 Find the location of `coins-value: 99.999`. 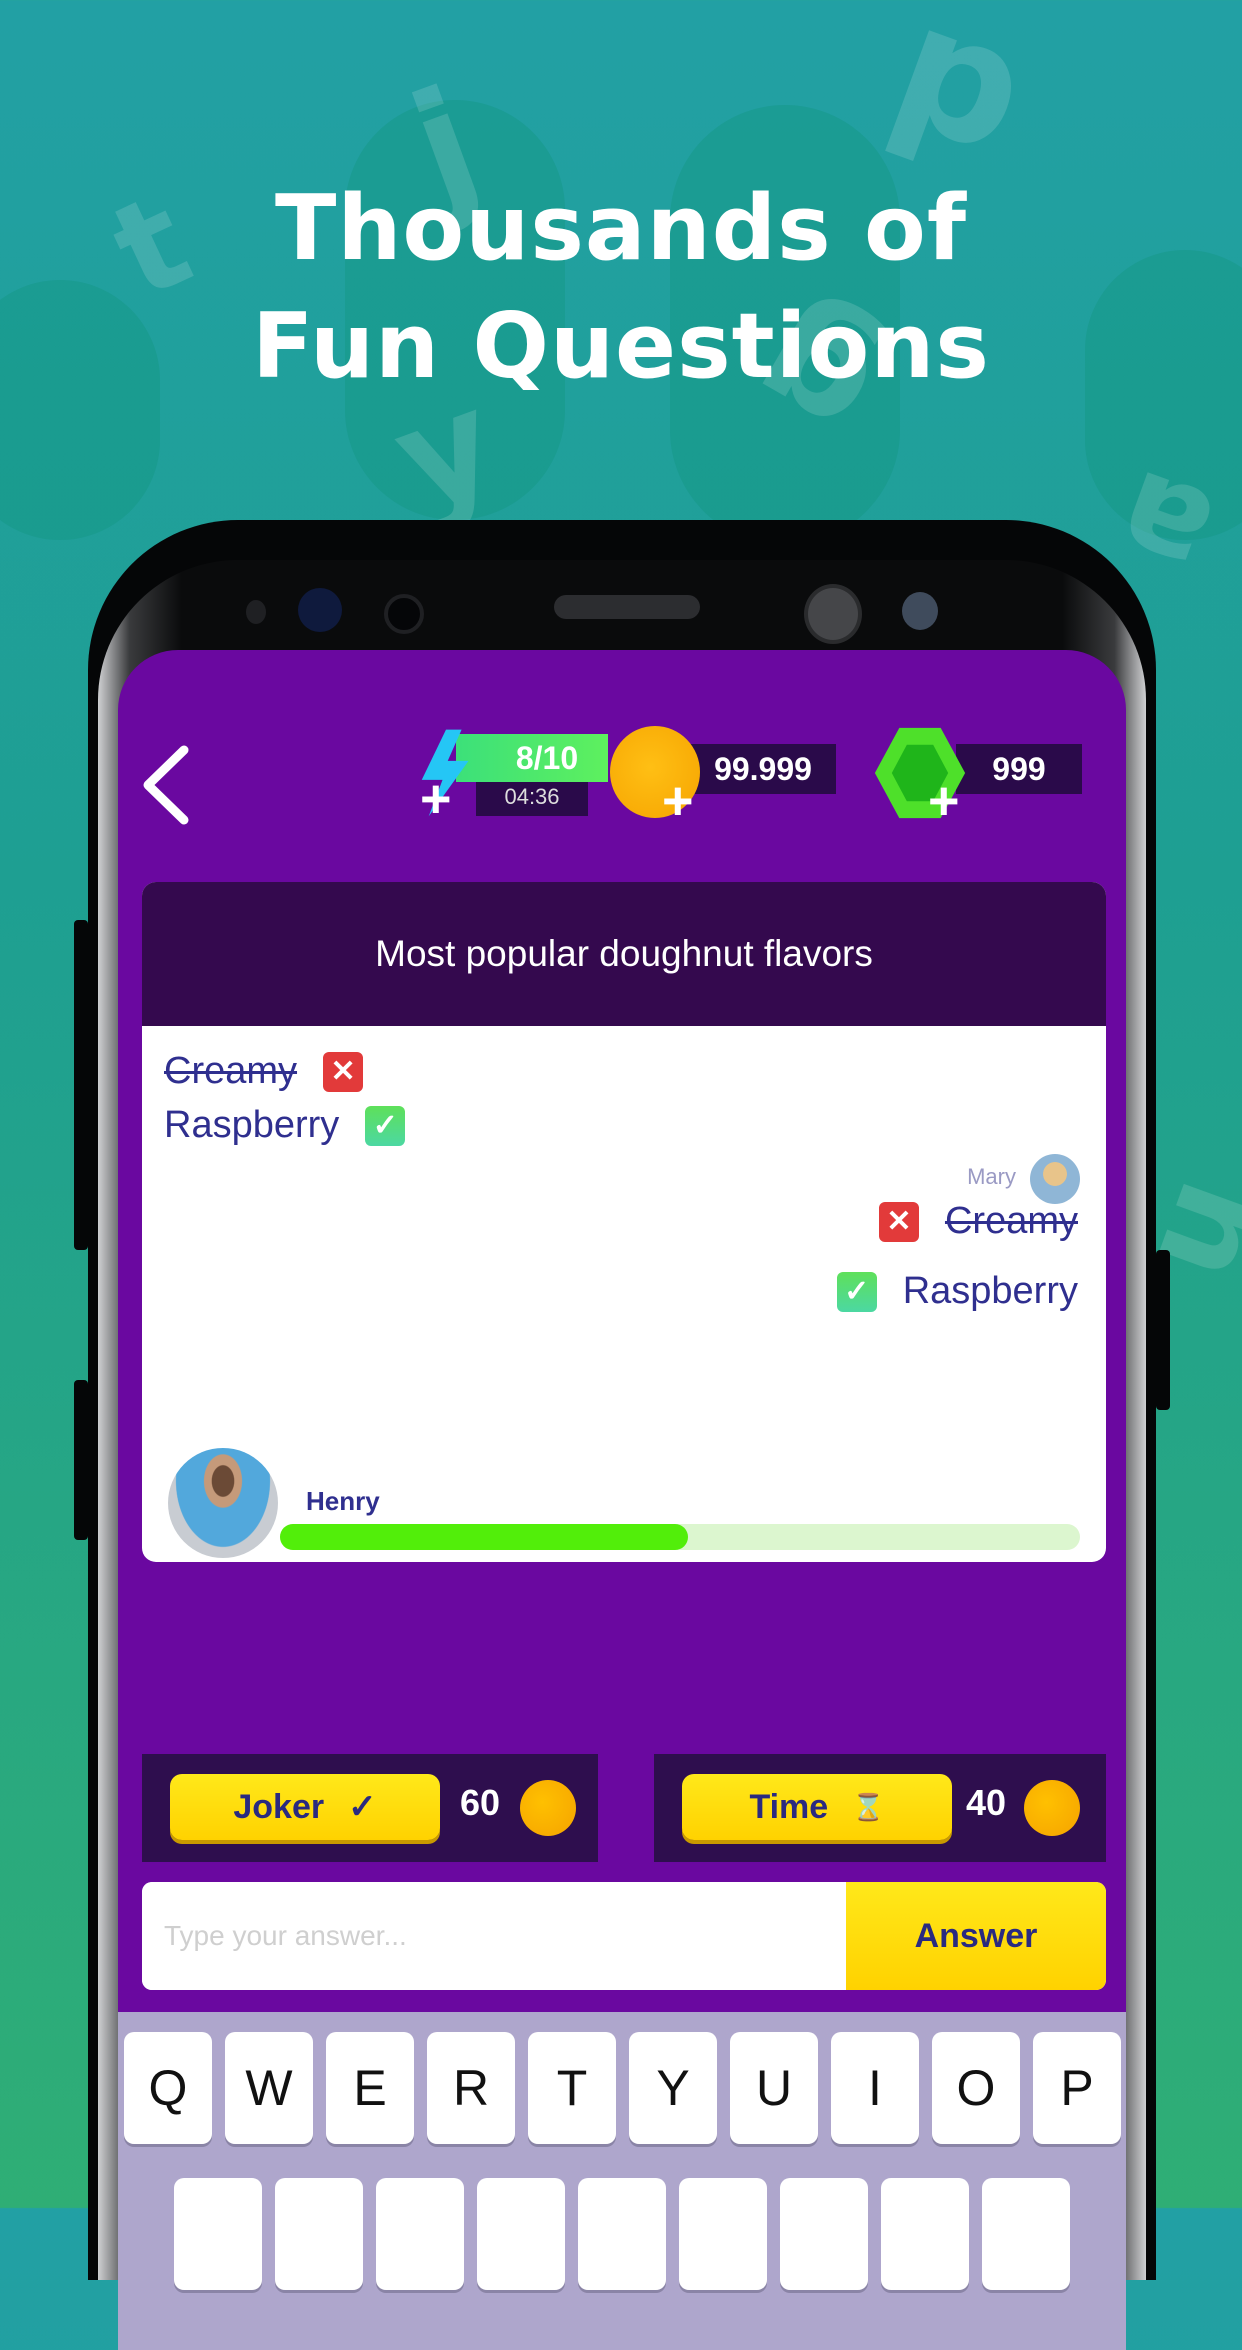

coins-value: 99.999 is located at coordinates (763, 768).